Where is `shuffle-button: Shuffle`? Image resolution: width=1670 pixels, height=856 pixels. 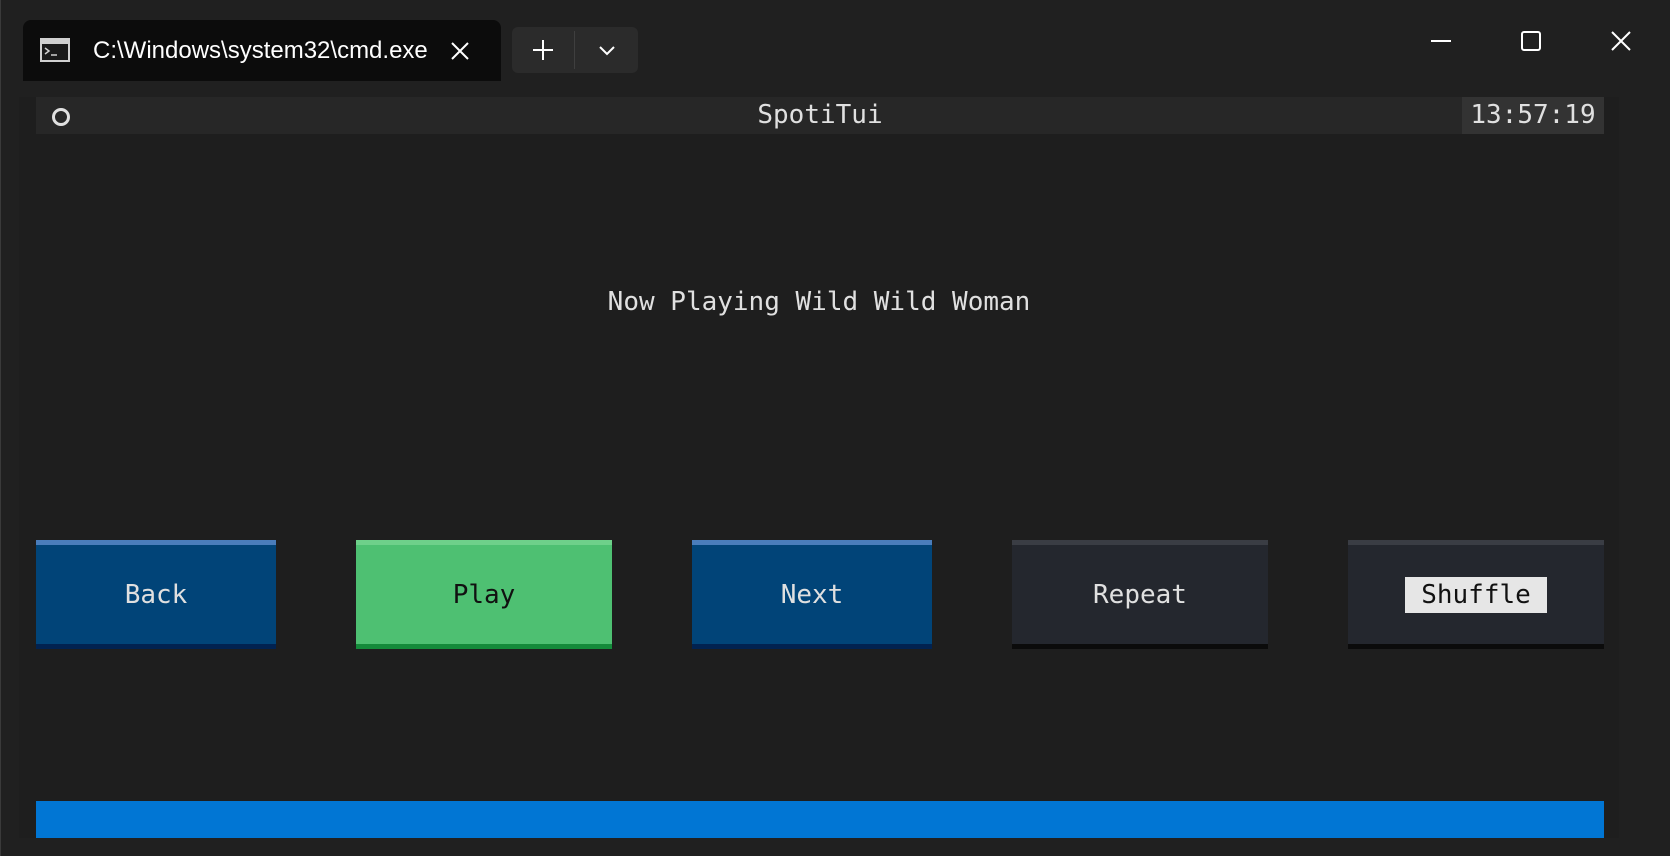
shuffle-button: Shuffle is located at coordinates (1476, 594).